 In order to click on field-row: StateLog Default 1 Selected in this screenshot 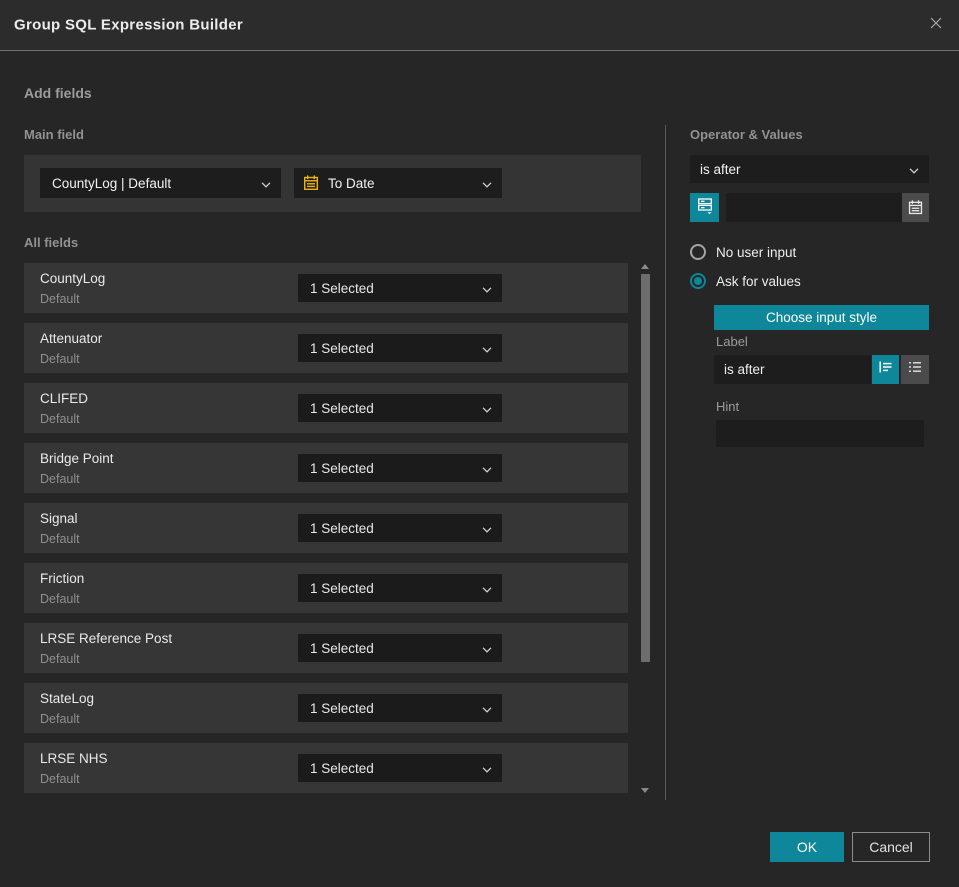, I will do `click(326, 708)`.